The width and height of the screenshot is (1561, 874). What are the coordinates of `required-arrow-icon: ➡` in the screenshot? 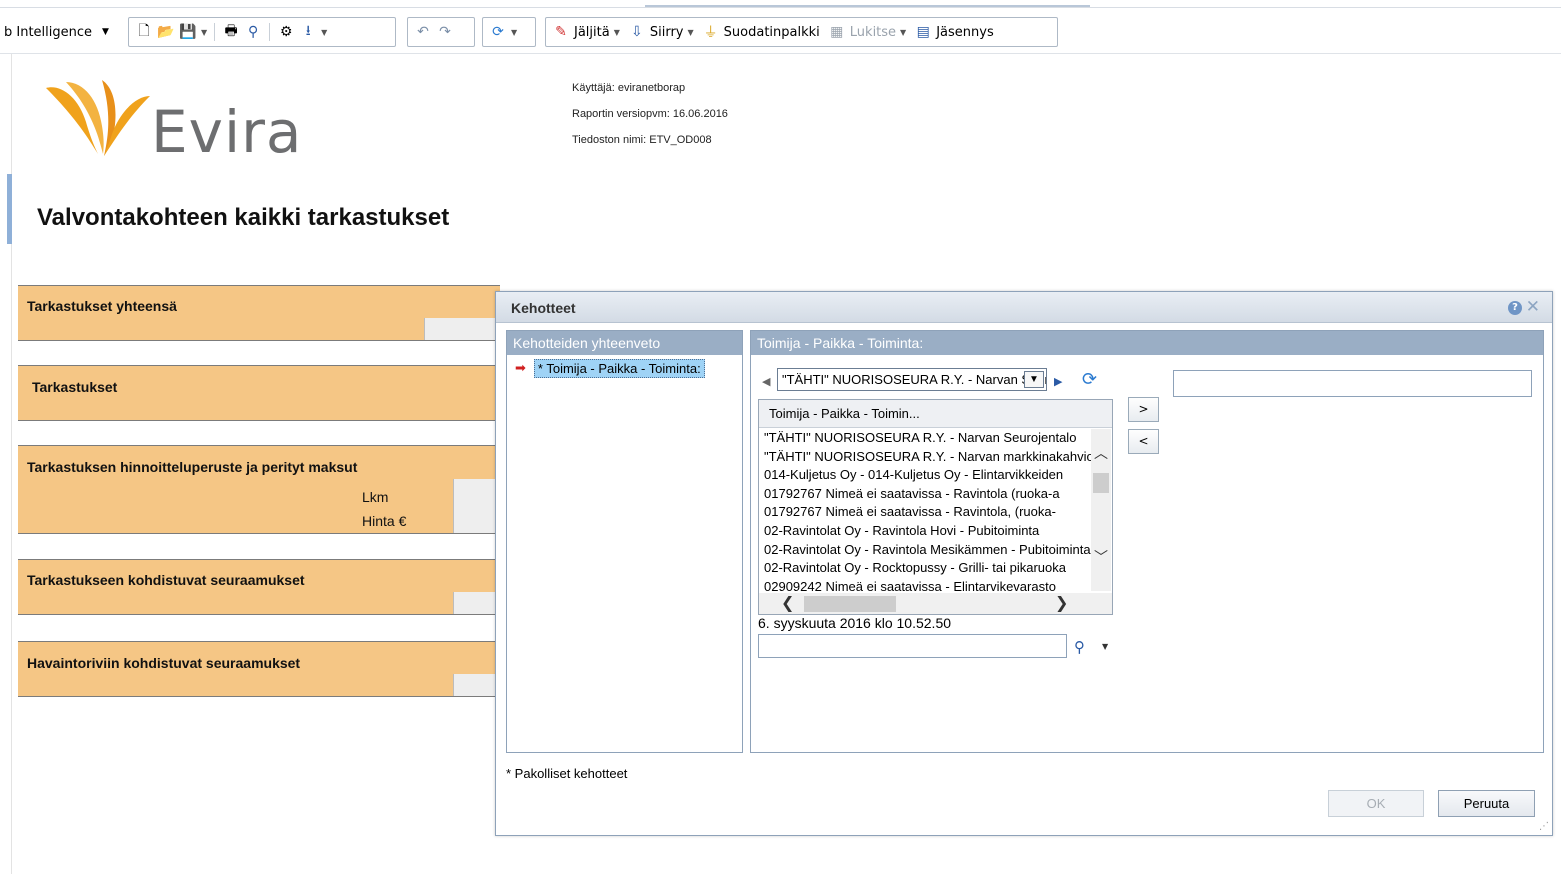 It's located at (520, 368).